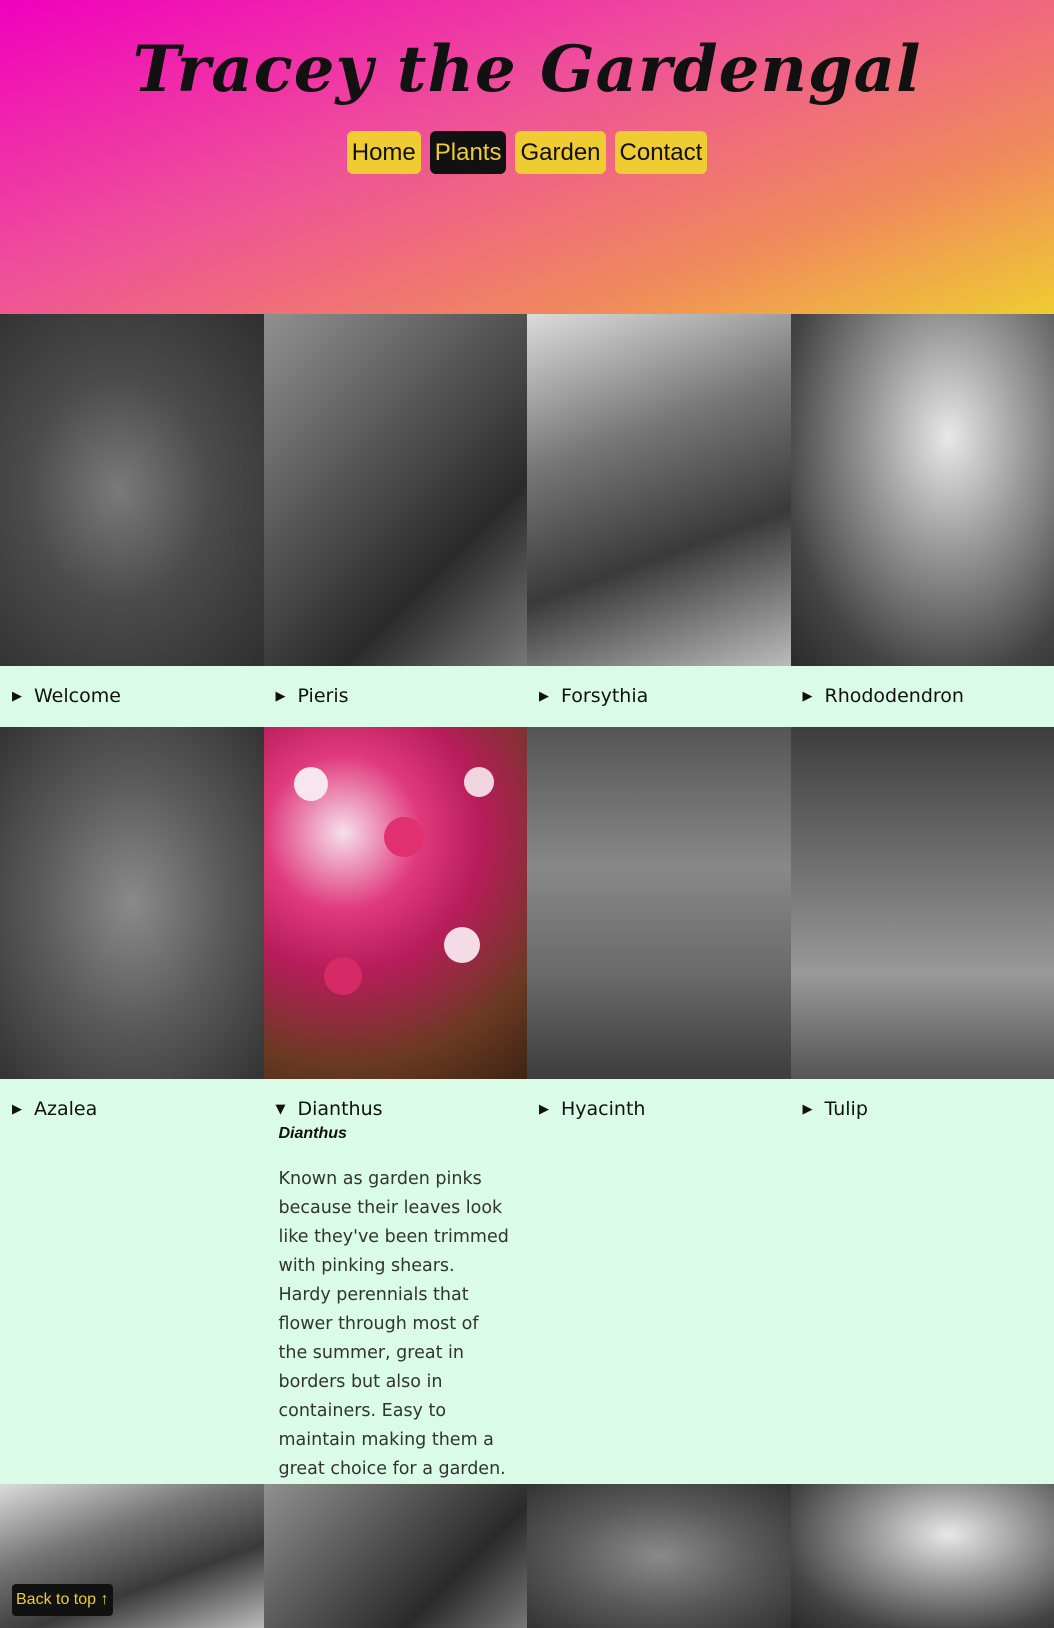 The image size is (1054, 1628). Describe the element at coordinates (922, 903) in the screenshot. I see `photo-tulip` at that location.